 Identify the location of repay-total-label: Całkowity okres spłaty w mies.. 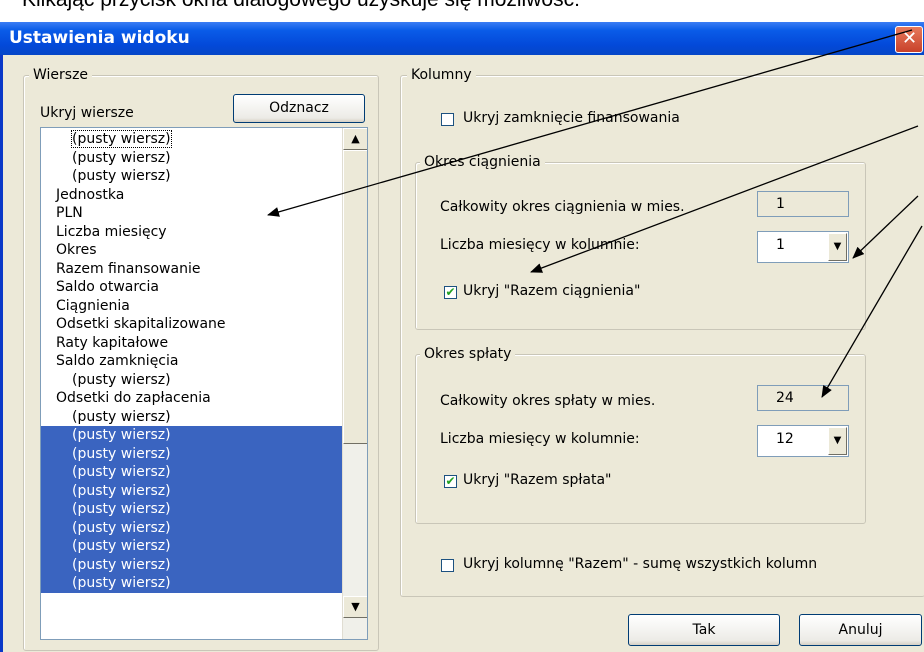
(548, 401).